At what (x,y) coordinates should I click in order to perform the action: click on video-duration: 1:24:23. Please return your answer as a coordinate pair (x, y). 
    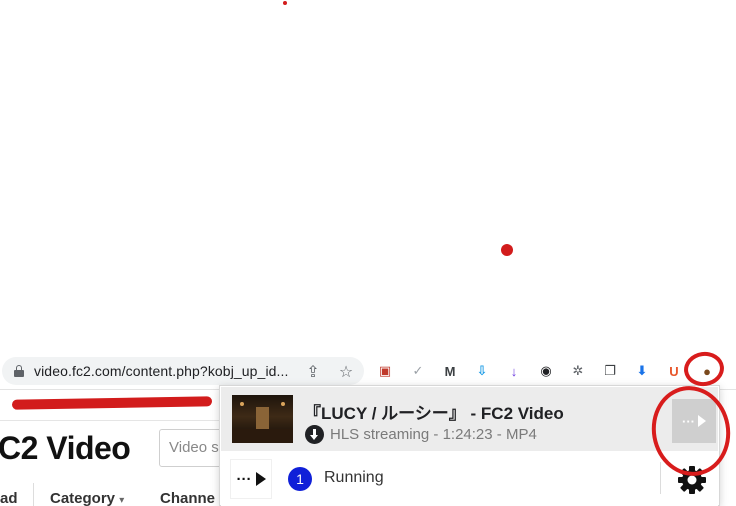
    Looking at the image, I should click on (467, 434).